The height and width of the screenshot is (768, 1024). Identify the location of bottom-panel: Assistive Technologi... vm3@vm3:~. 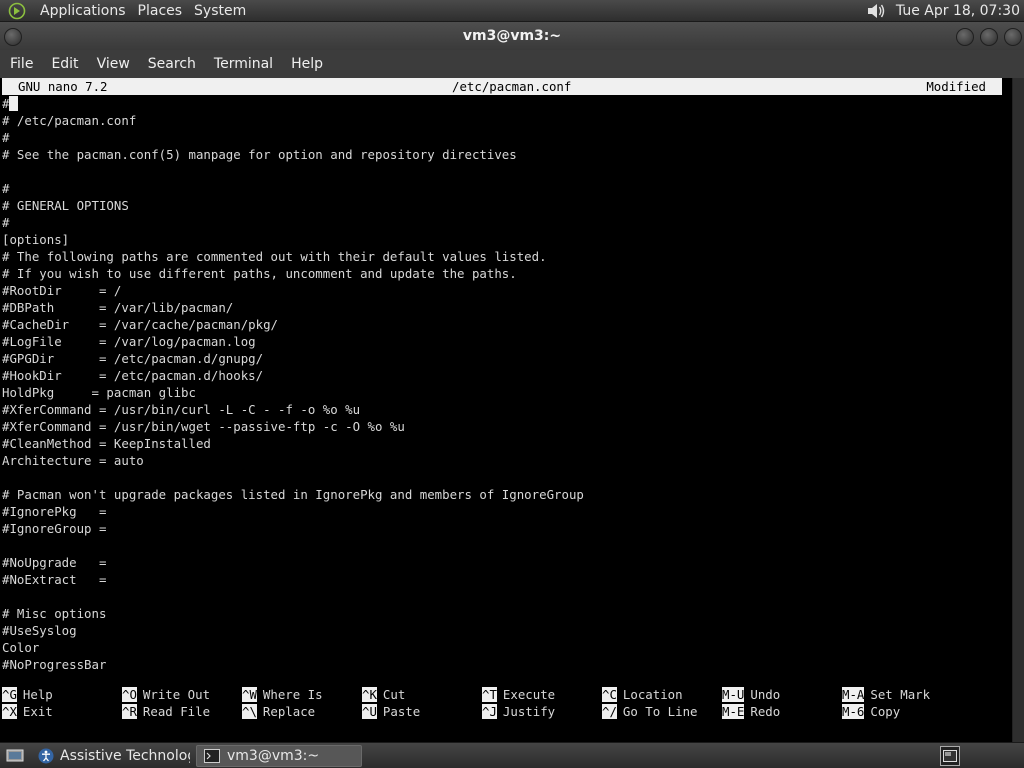
(512, 755).